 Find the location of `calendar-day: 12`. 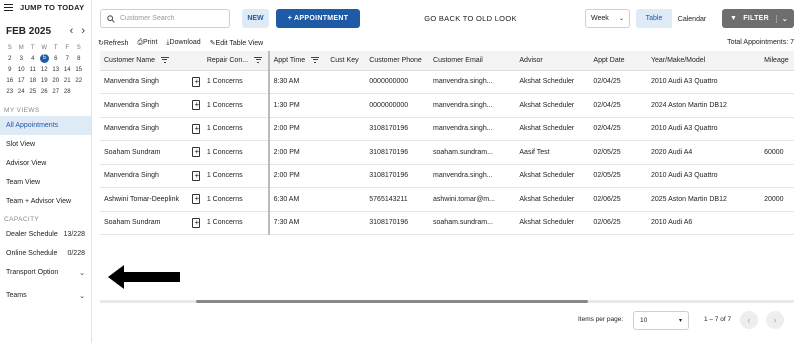

calendar-day: 12 is located at coordinates (45, 70).